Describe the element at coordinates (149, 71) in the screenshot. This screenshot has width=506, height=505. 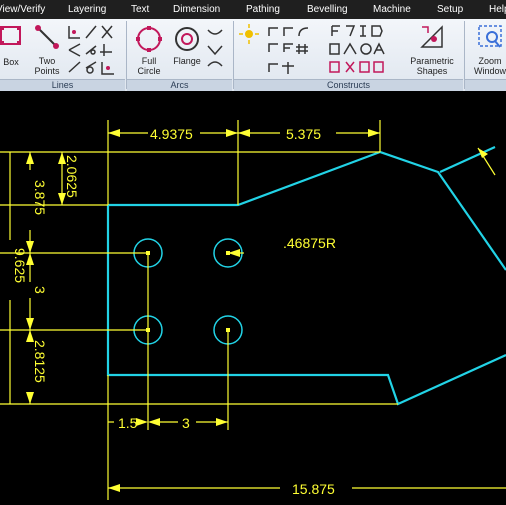
I see `full-circle-label-line2: Circle` at that location.